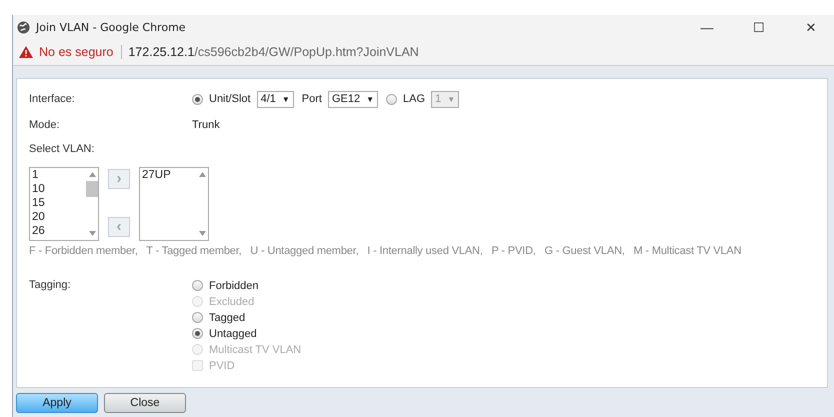  What do you see at coordinates (275, 99) in the screenshot?
I see `unit-select: 4/1 ▼` at bounding box center [275, 99].